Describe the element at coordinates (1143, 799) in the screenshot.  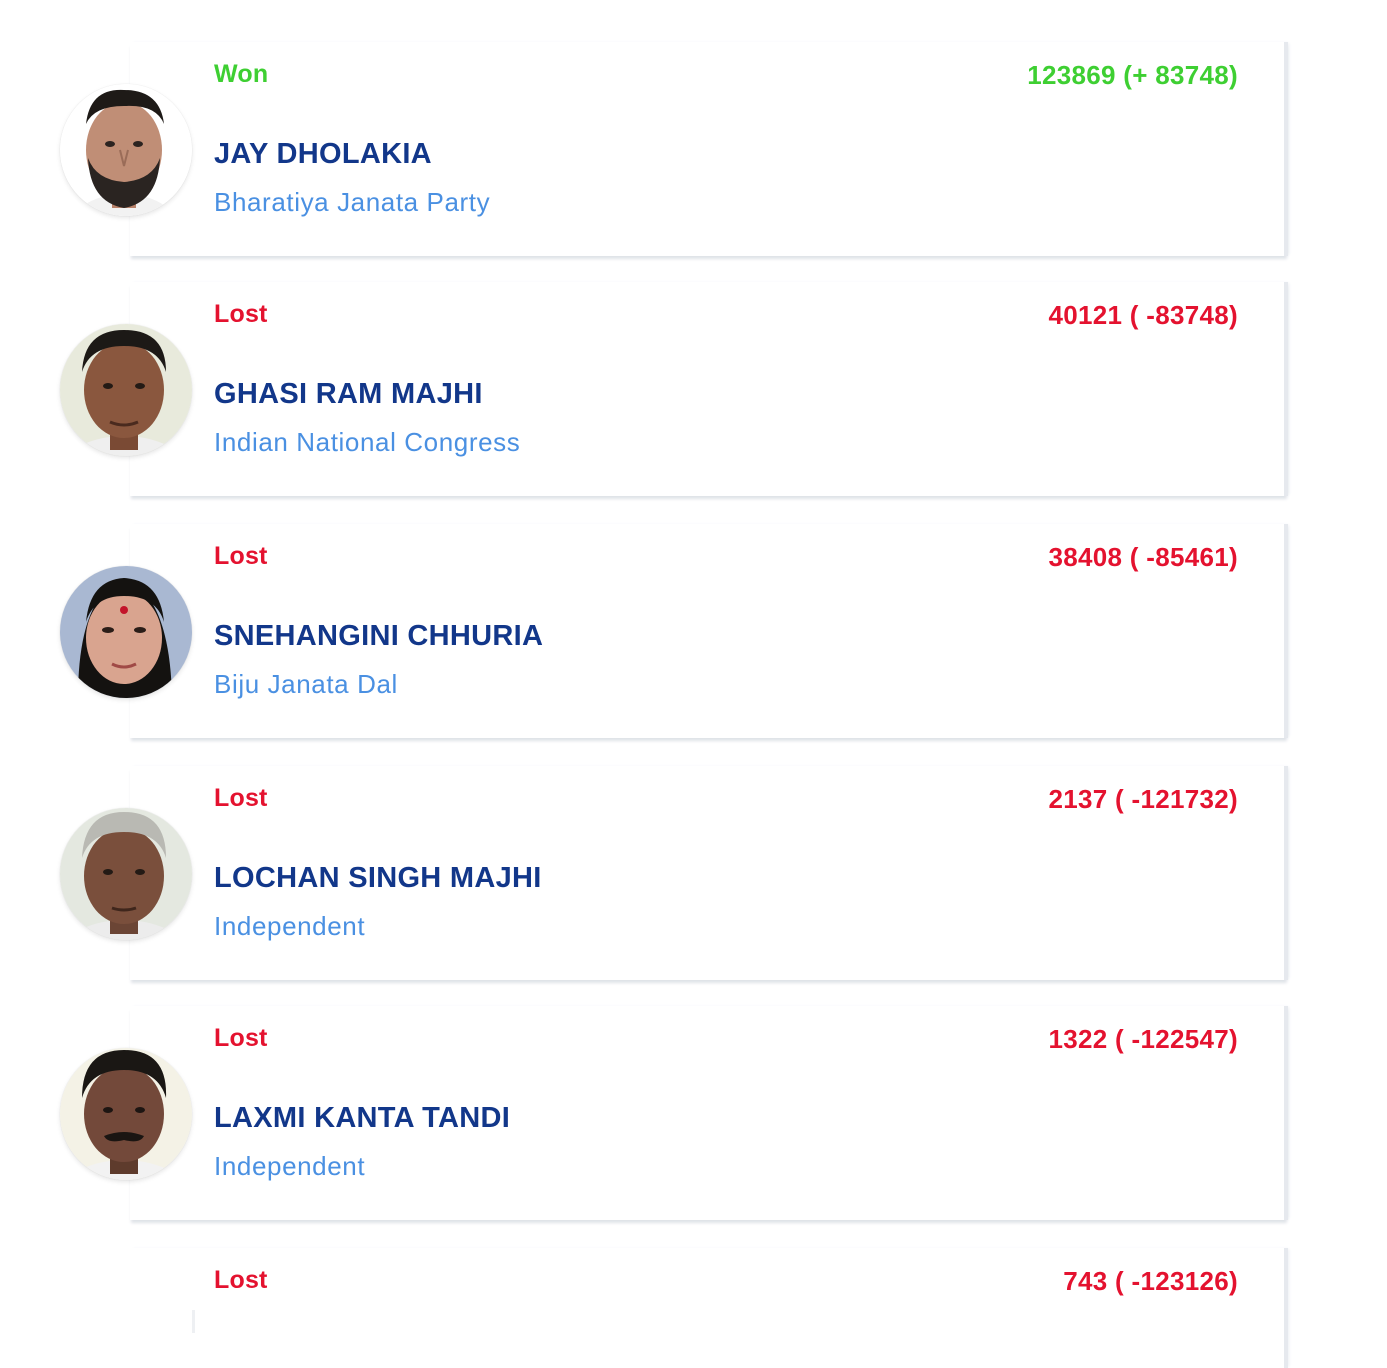
I see `vote-count: 2137 ( -121732)` at that location.